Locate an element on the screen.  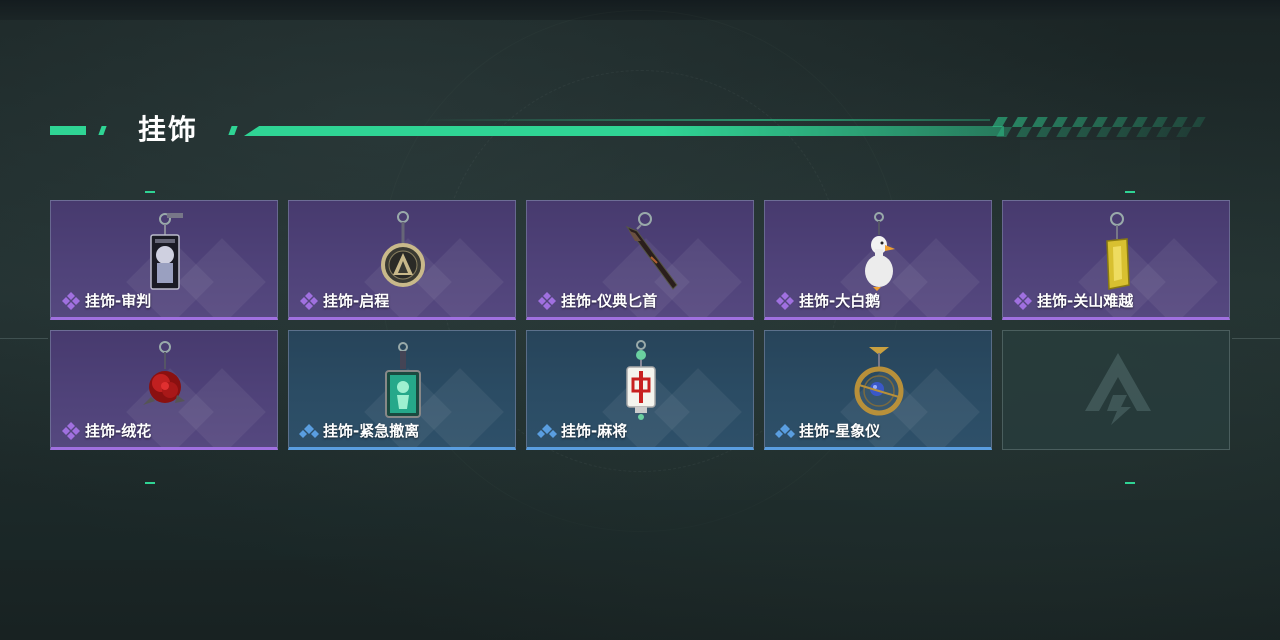
pendant-name-row: 挂饰-仪典匕首 is located at coordinates (597, 300).